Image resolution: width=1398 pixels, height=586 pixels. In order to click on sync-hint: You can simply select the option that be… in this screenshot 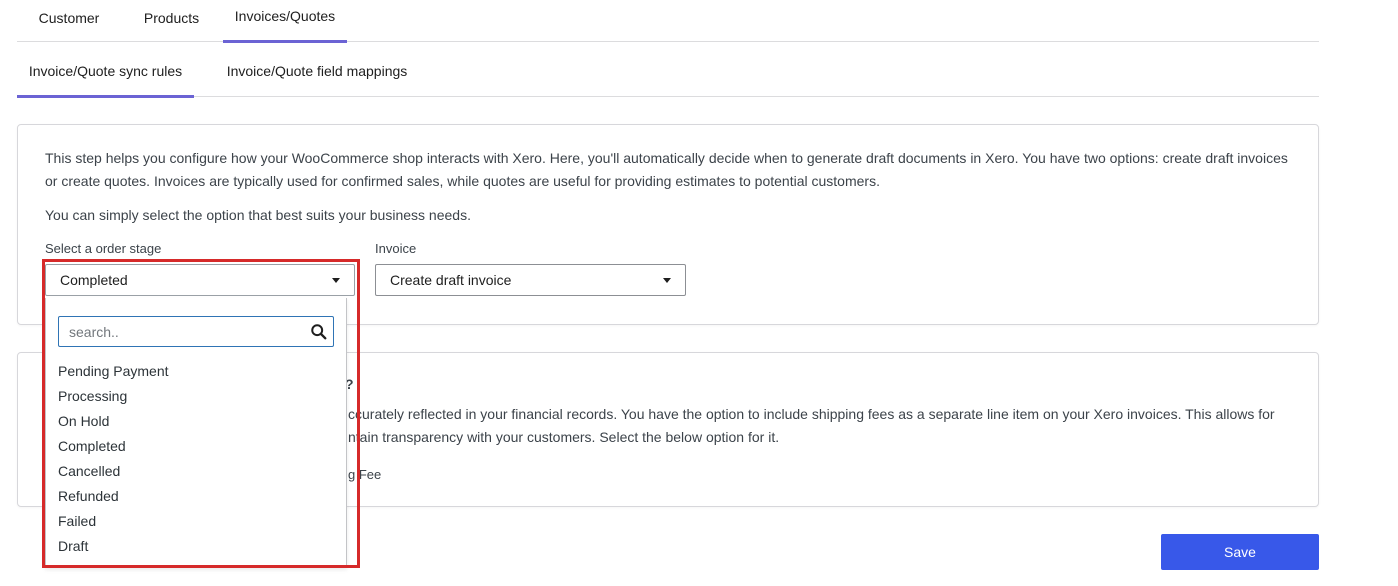, I will do `click(258, 215)`.